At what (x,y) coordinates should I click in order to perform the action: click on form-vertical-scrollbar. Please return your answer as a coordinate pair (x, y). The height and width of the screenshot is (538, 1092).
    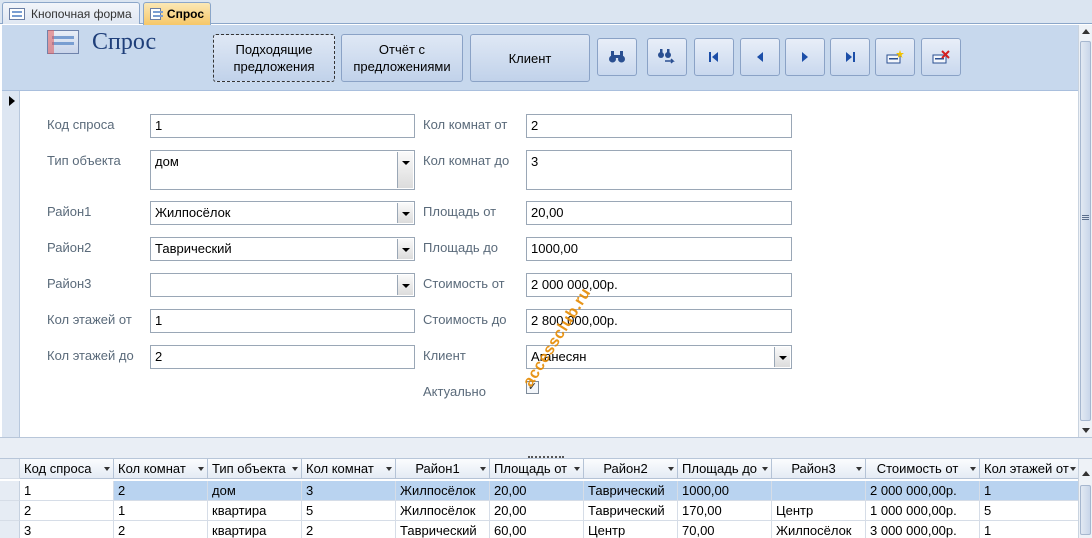
    Looking at the image, I should click on (1085, 231).